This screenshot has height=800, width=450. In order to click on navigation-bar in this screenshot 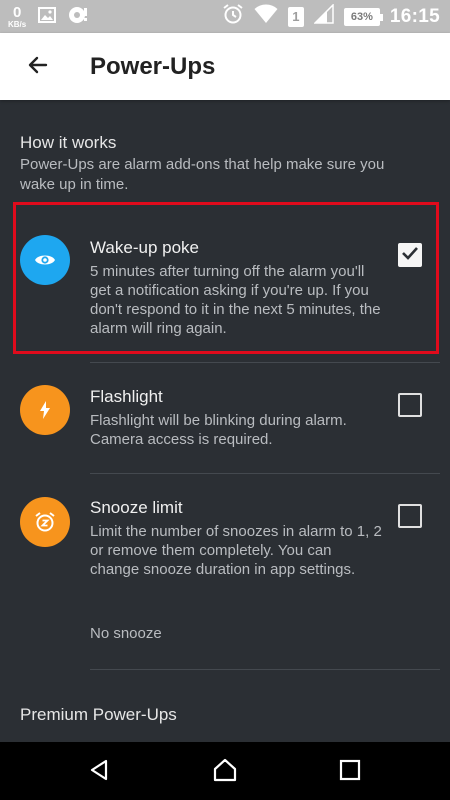, I will do `click(225, 771)`.